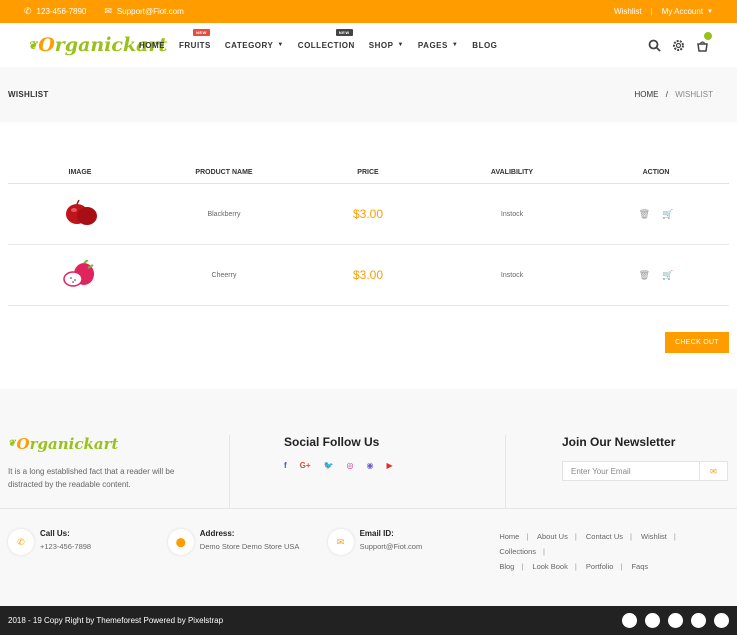 The width and height of the screenshot is (737, 635). Describe the element at coordinates (368, 94) in the screenshot. I see `breadcrumb-section: WISHLIST HOME / WISHLIST` at that location.